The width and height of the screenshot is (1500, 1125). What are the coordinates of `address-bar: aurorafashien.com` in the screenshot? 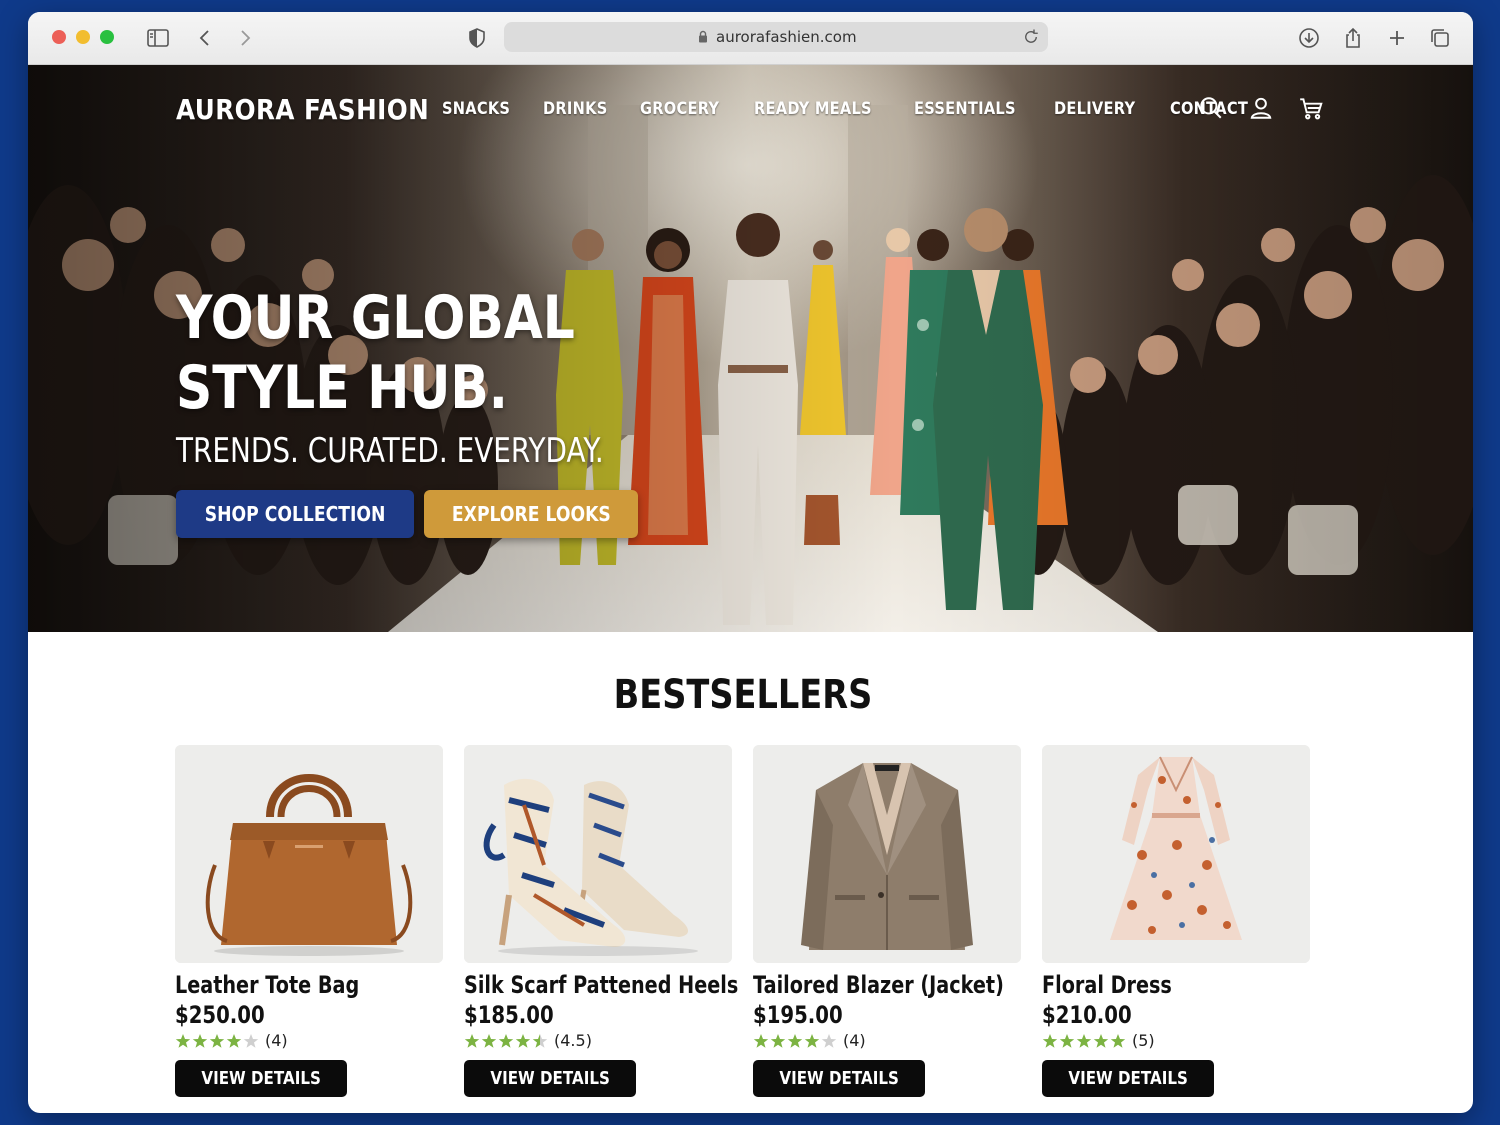 It's located at (776, 37).